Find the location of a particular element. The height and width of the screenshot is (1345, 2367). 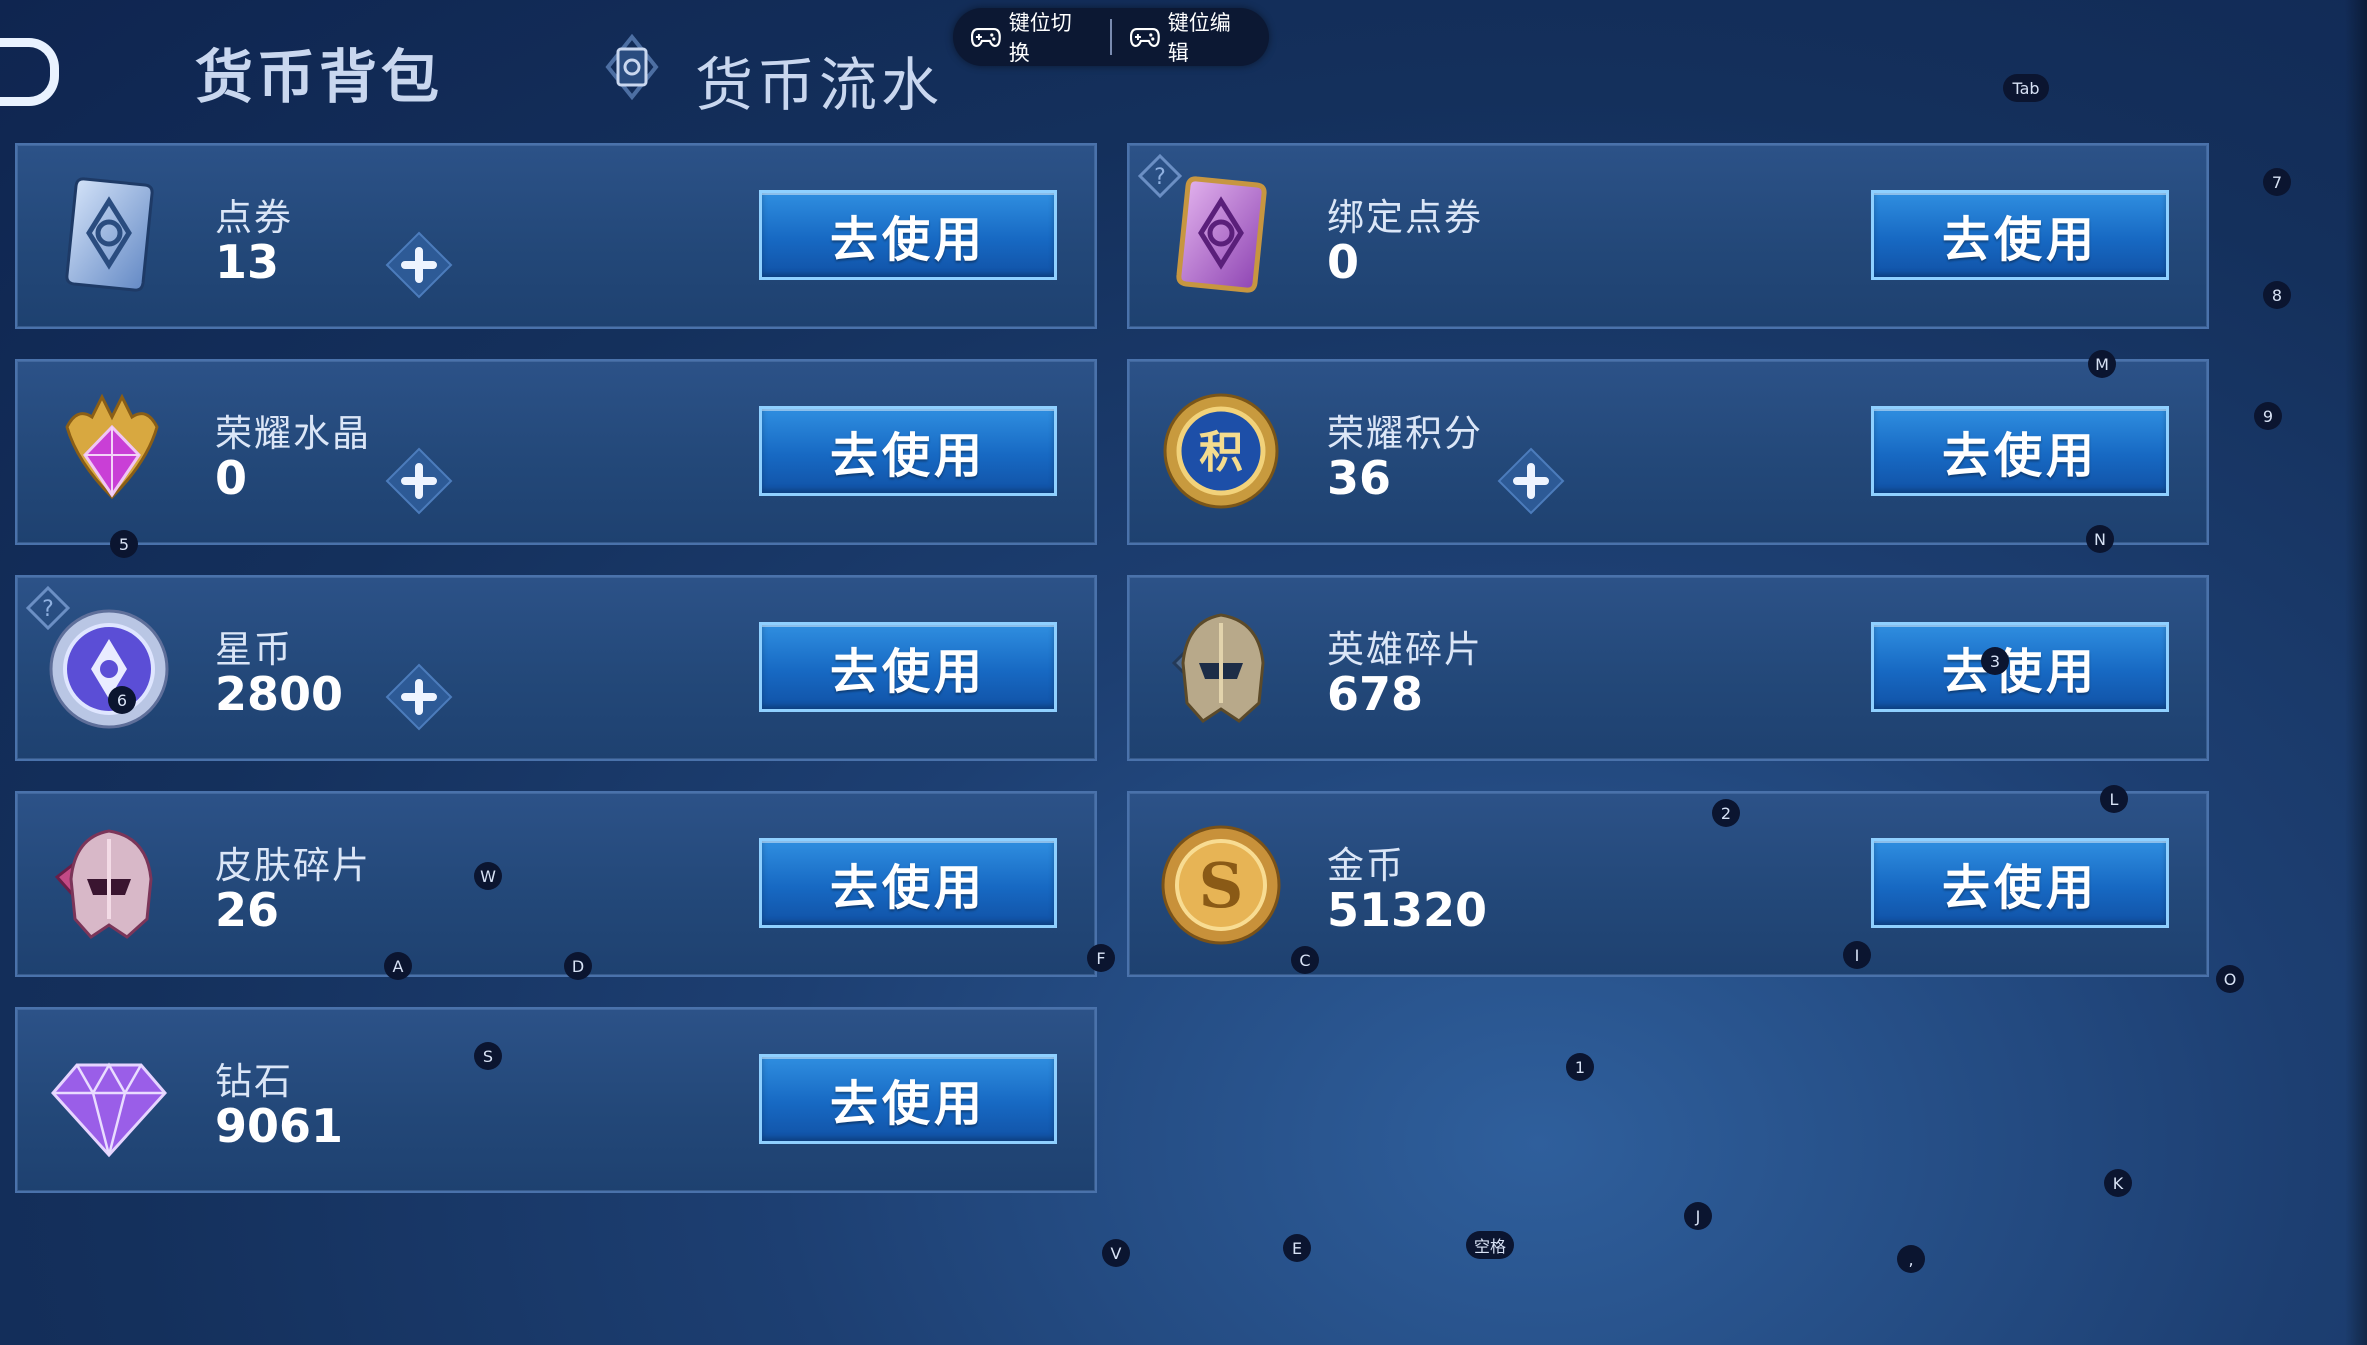

currency-name: 荣耀积分 is located at coordinates (1405, 433).